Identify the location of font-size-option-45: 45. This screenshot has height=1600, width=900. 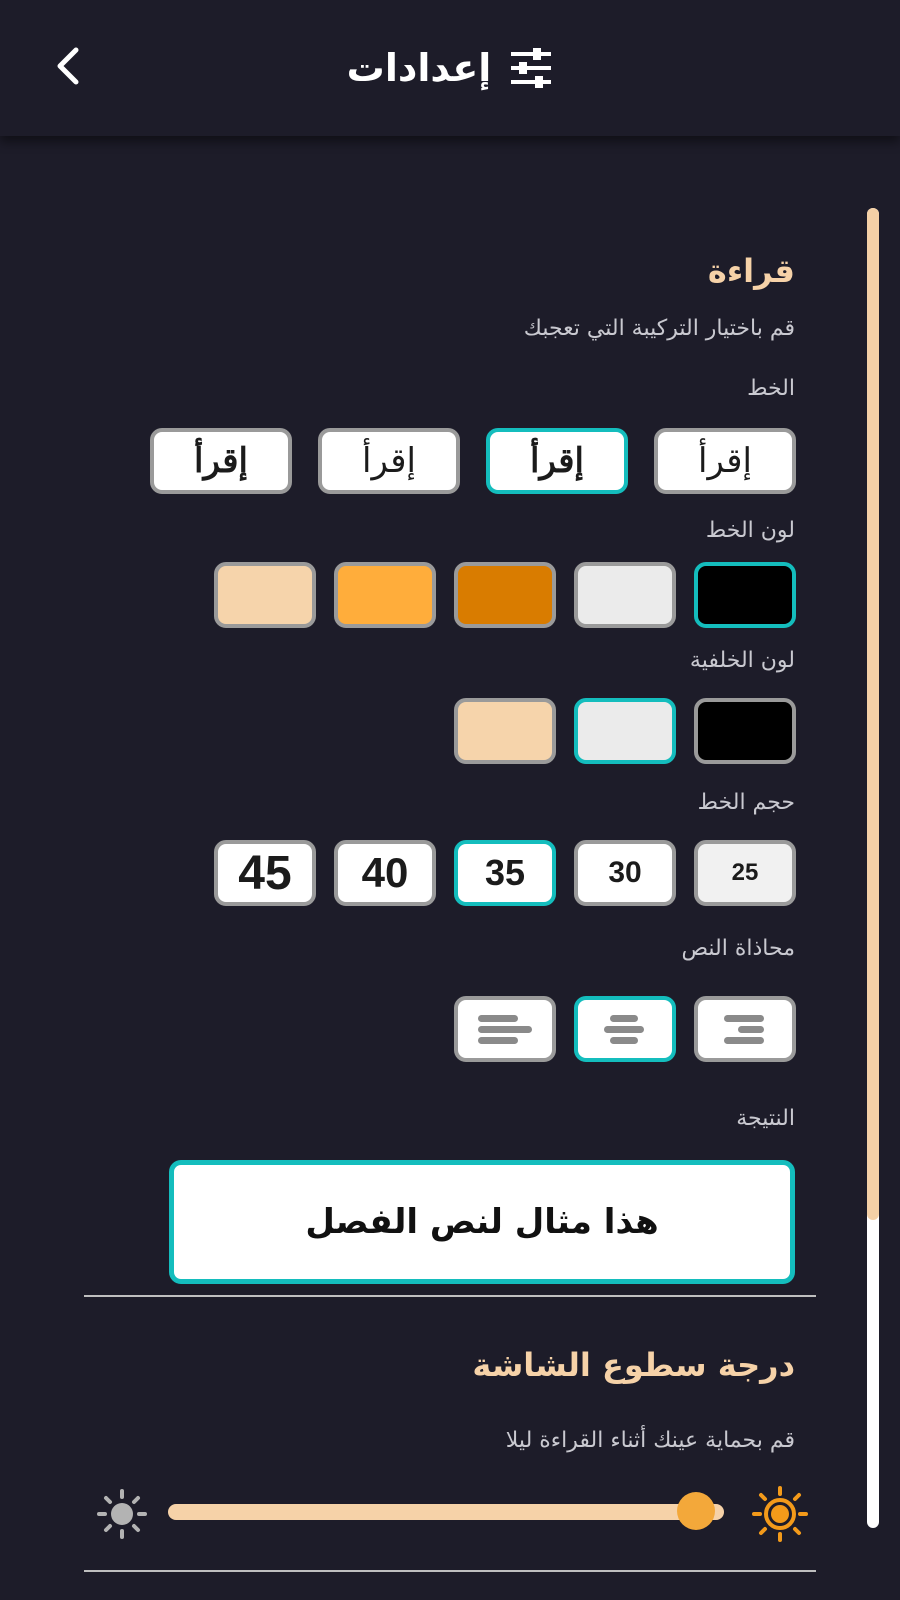
(265, 873).